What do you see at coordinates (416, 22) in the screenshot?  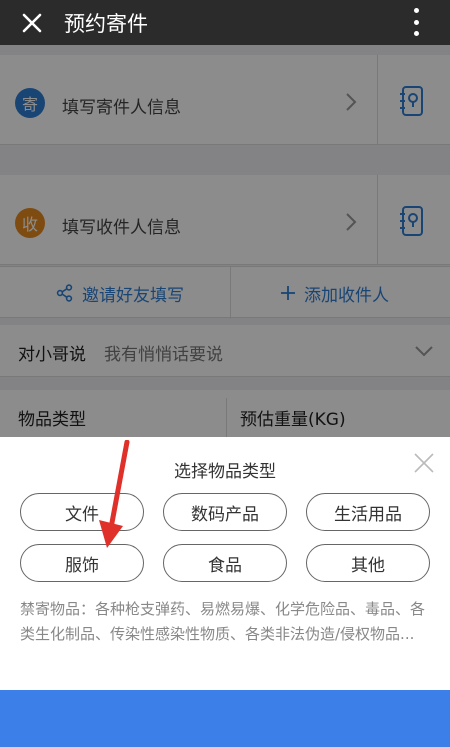 I see `more-vertical-icon` at bounding box center [416, 22].